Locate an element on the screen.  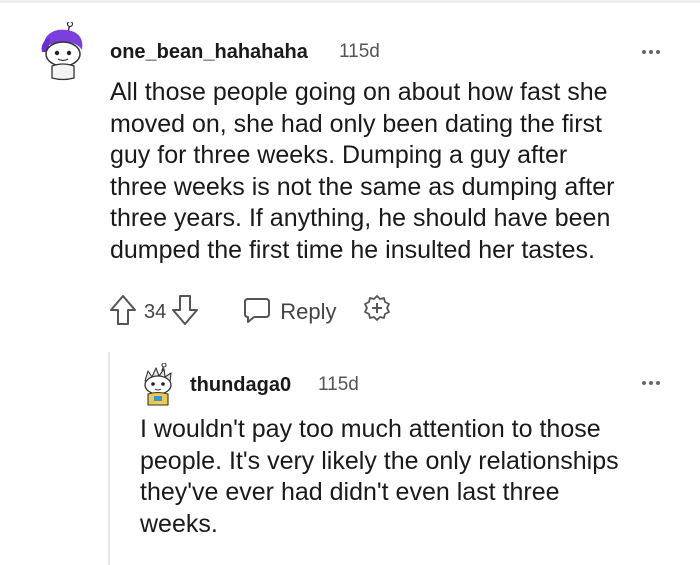
comment-actions: 34 Reply is located at coordinates (250, 312).